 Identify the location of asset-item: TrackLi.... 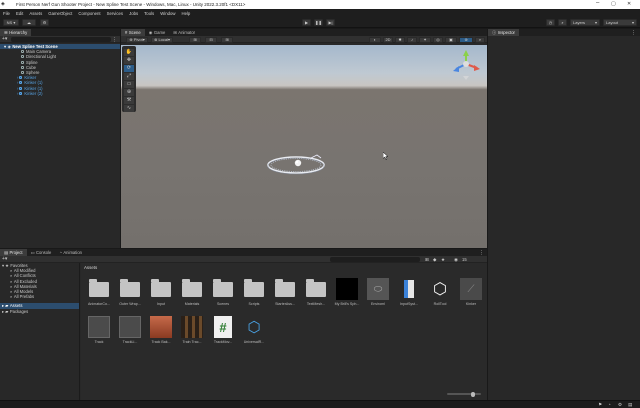
(130, 329).